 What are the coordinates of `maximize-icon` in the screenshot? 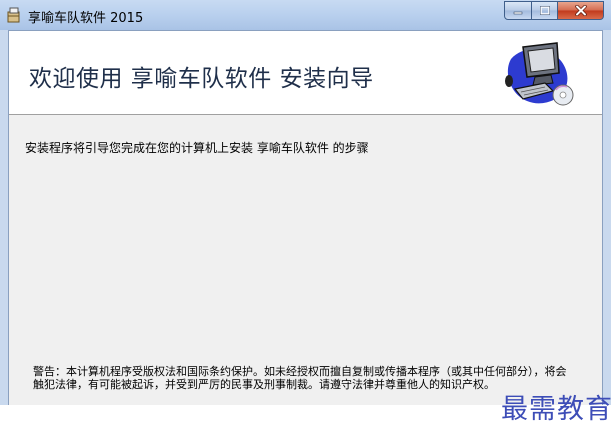 It's located at (544, 10).